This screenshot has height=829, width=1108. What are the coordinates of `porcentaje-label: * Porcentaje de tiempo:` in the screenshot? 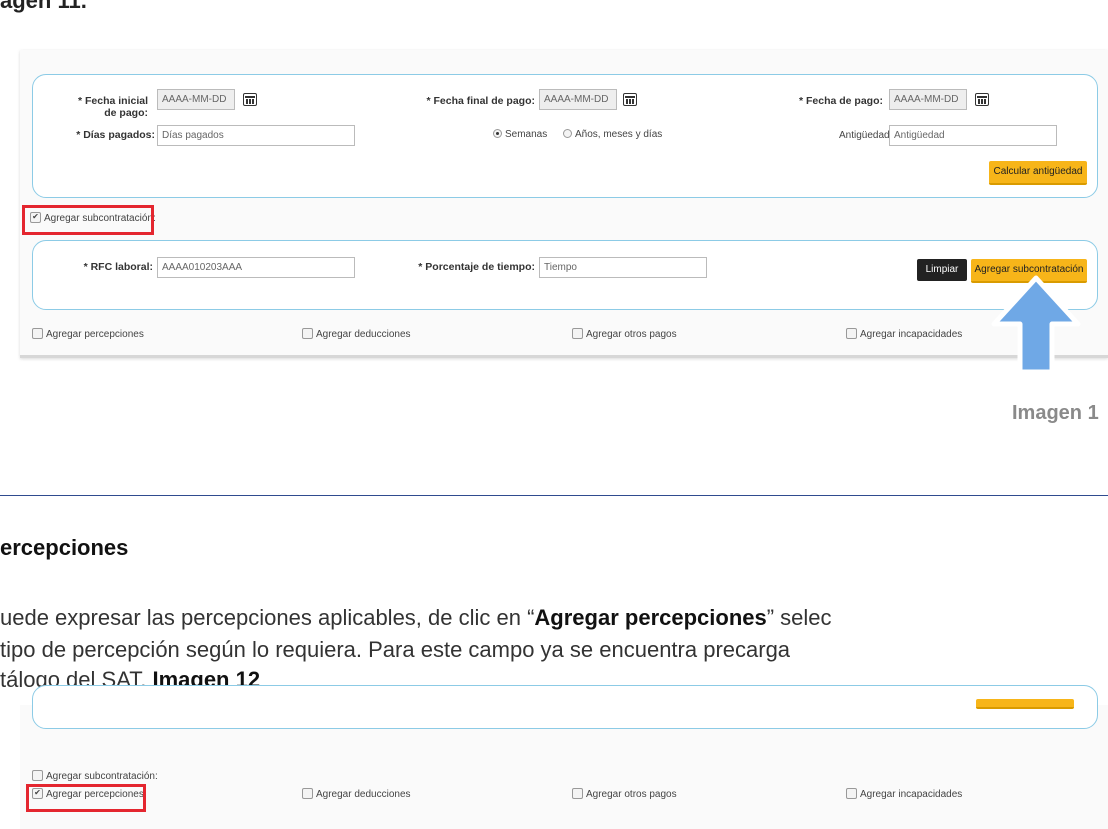 It's located at (476, 267).